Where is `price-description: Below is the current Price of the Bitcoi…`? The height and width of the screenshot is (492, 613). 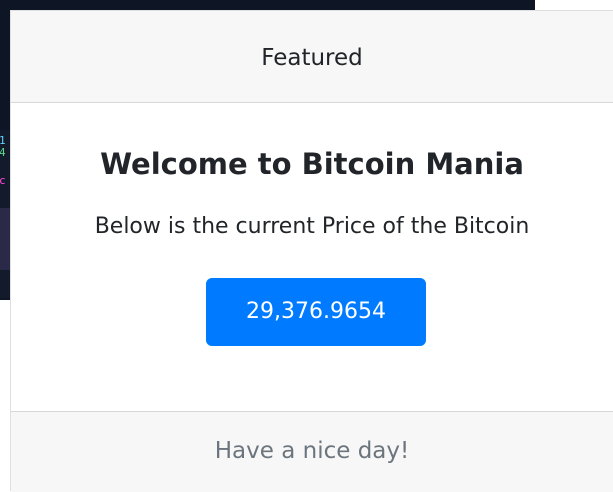 price-description: Below is the current Price of the Bitcoi… is located at coordinates (312, 226).